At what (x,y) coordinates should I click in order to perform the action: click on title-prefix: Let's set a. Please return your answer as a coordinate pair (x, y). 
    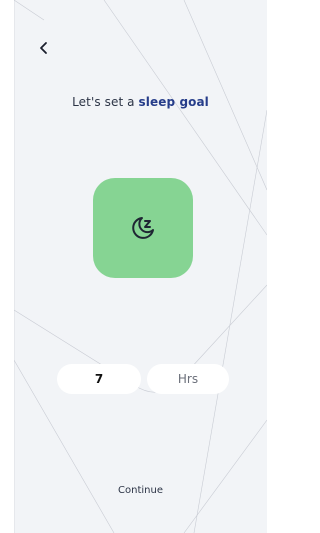
    Looking at the image, I should click on (103, 102).